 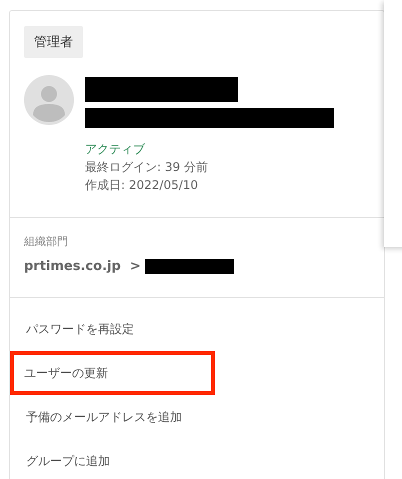 I want to click on action-link: ユーザーの更新, so click(x=112, y=373).